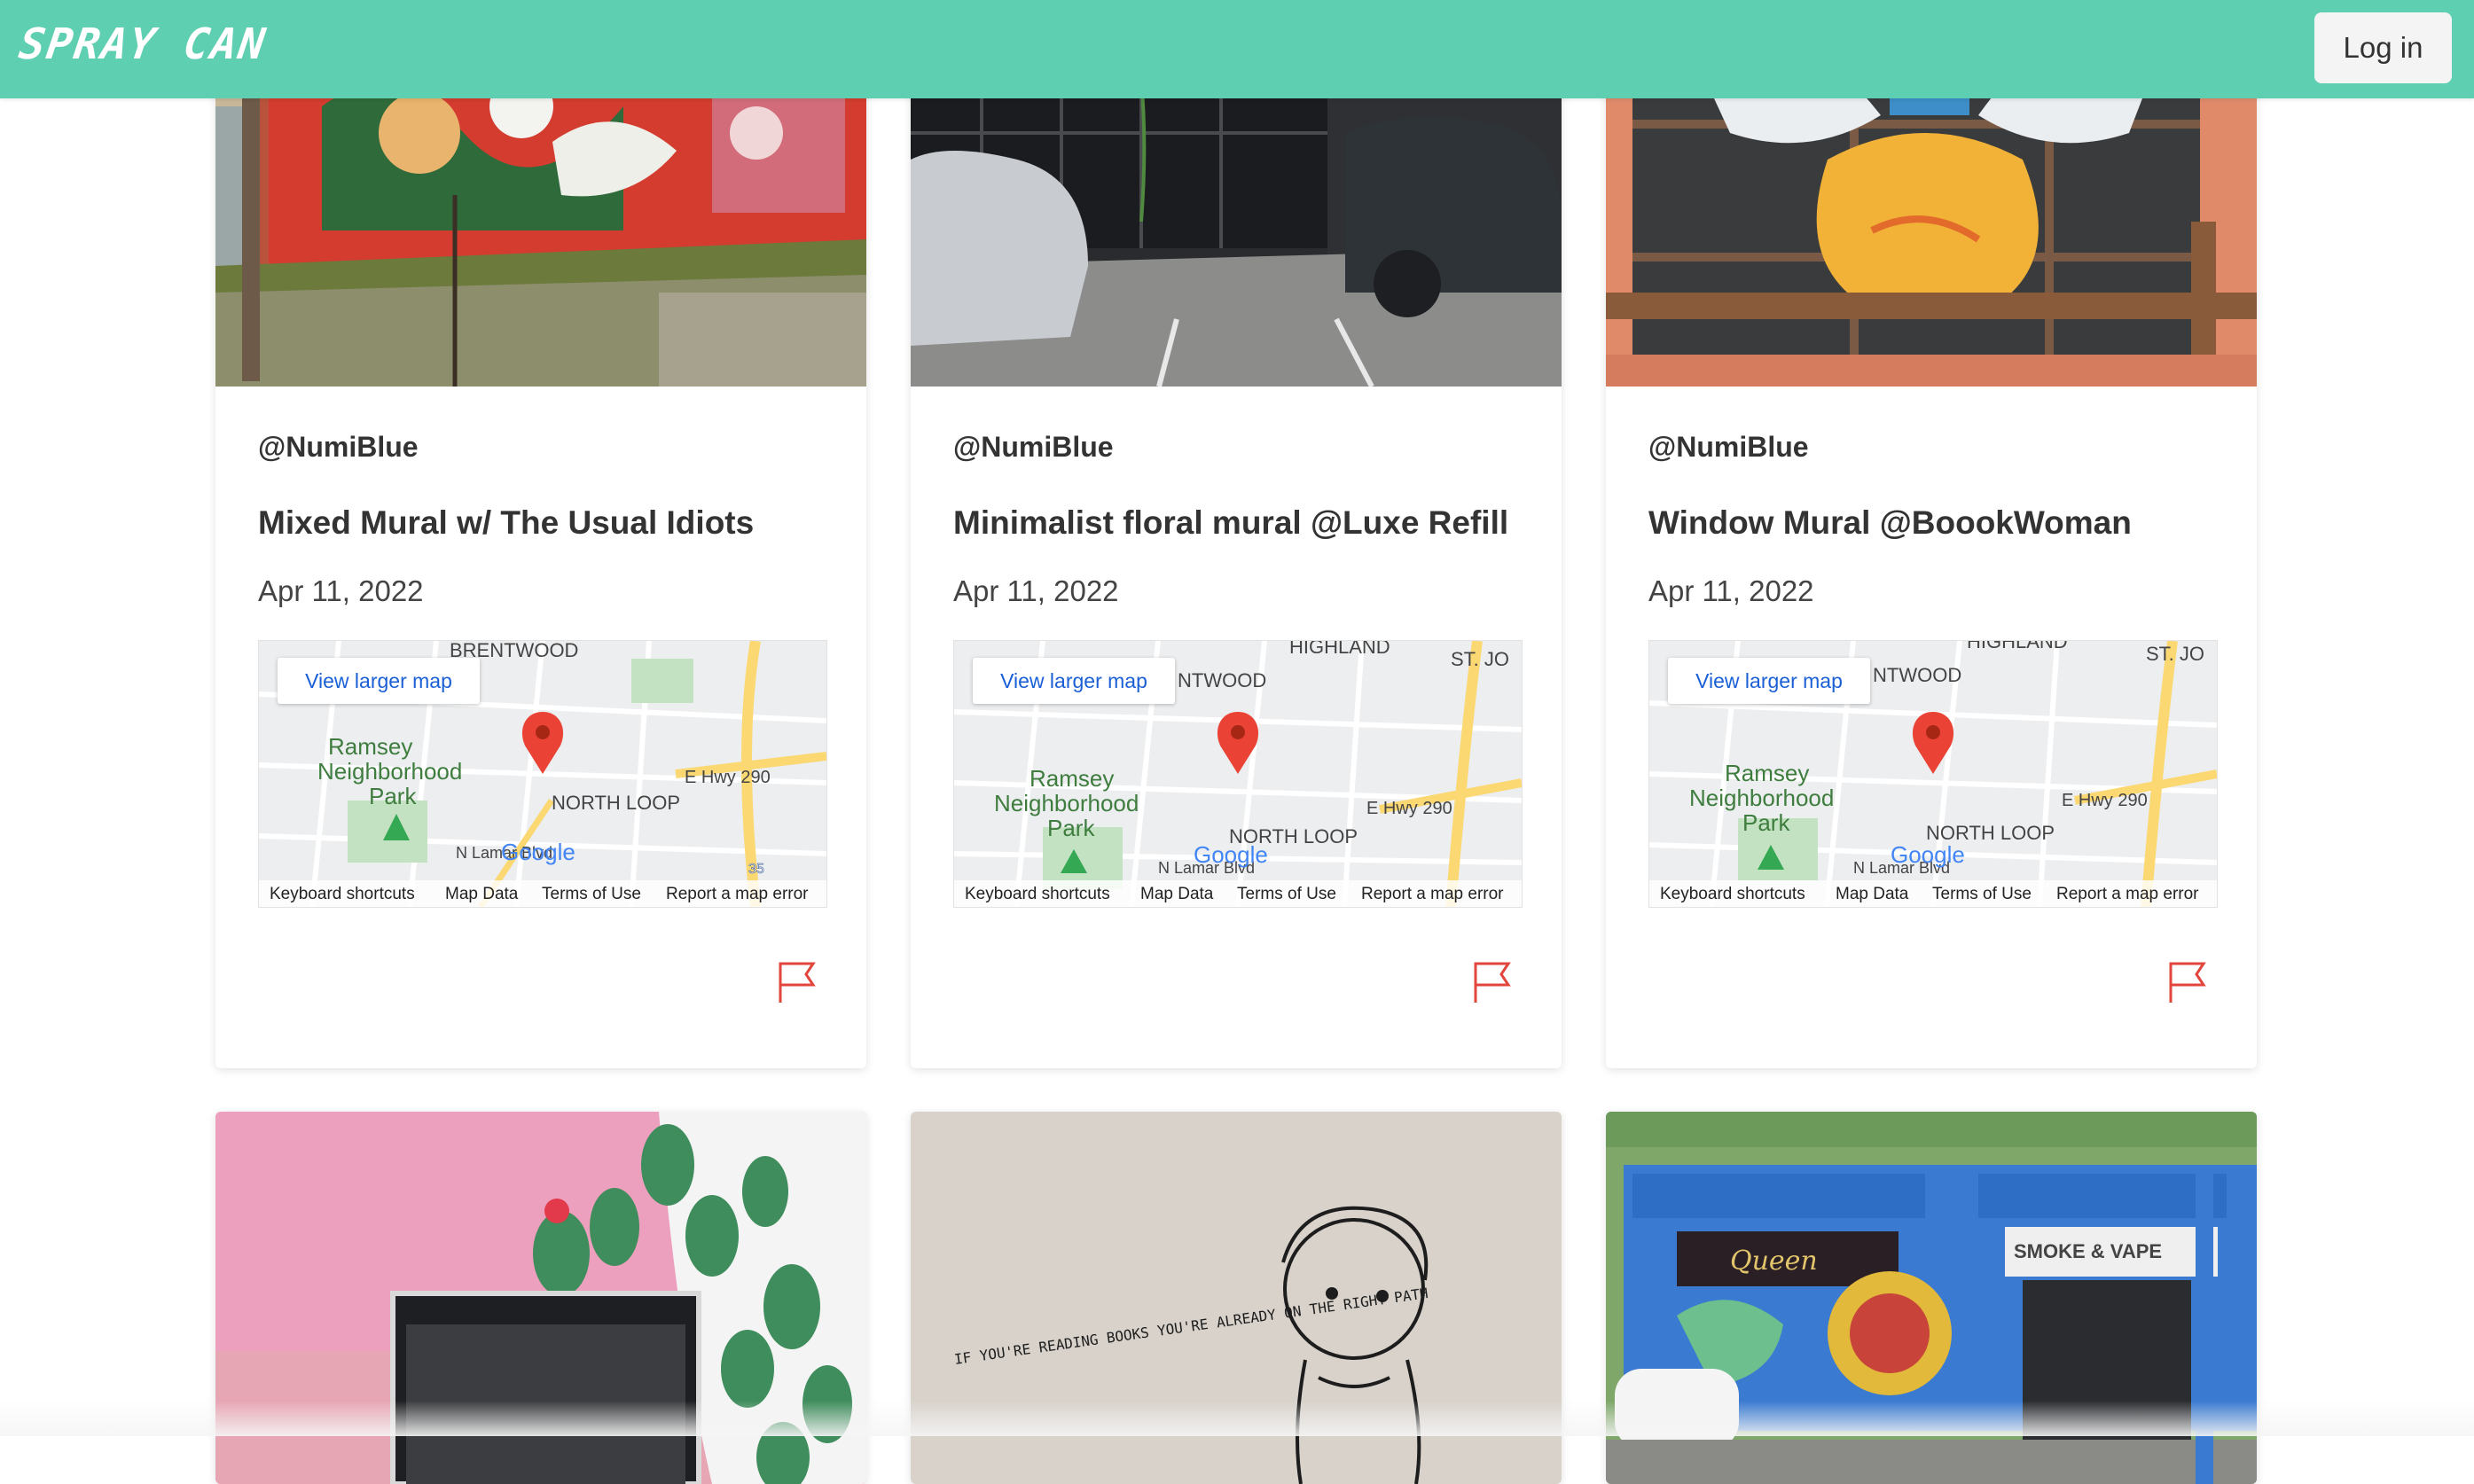 The image size is (2474, 1484). Describe the element at coordinates (2088, 1251) in the screenshot. I see `photo-sign-text: SMOKE & VAPE` at that location.